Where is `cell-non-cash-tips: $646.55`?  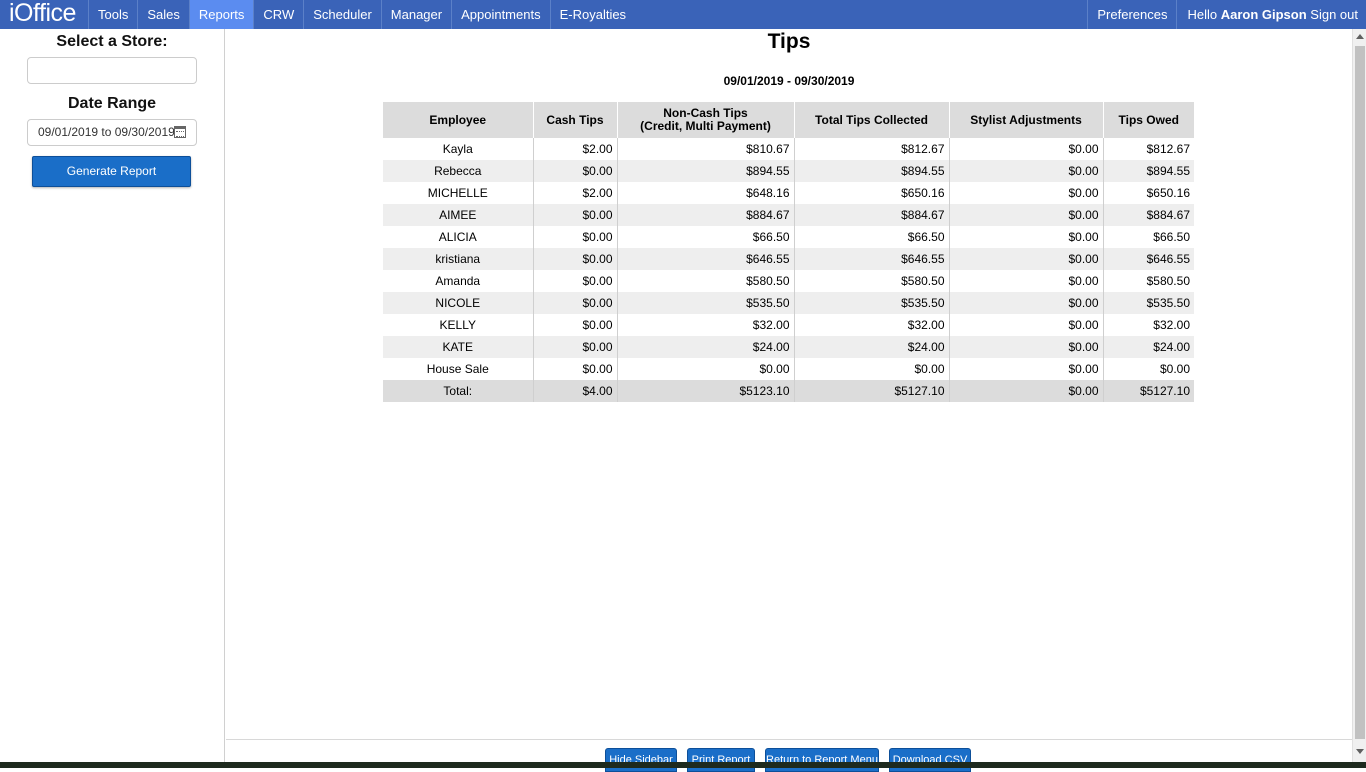
cell-non-cash-tips: $646.55 is located at coordinates (706, 259).